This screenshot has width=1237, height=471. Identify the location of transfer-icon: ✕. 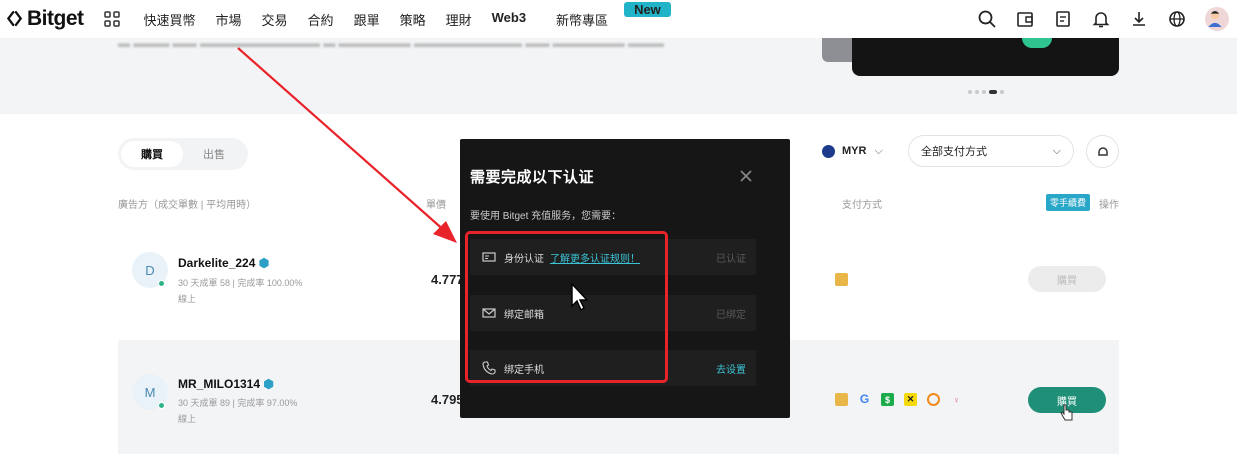
(910, 399).